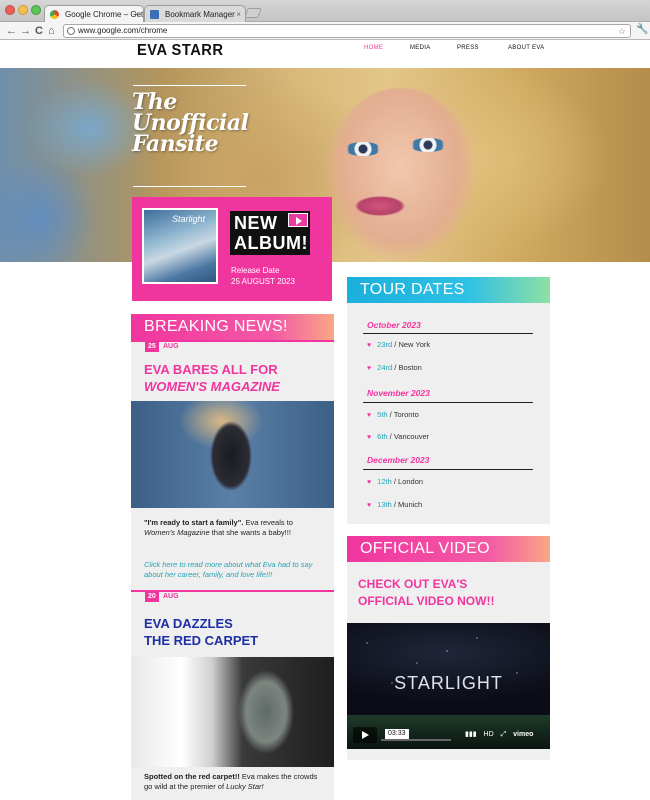 This screenshot has width=650, height=800. I want to click on back-icon: ←, so click(11, 31).